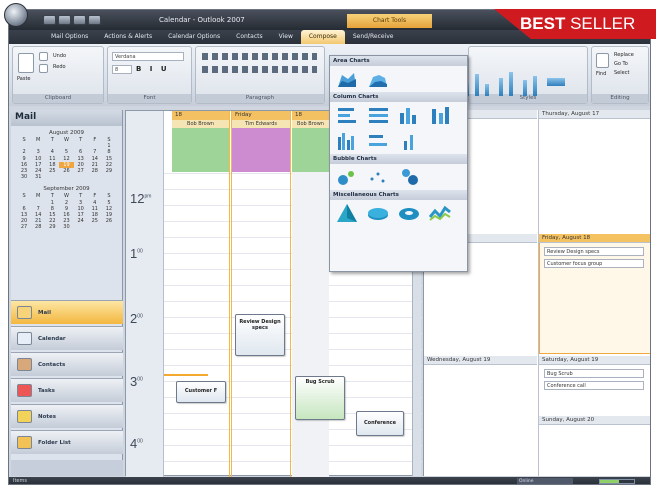 The height and width of the screenshot is (493, 659). Describe the element at coordinates (594, 114) in the screenshot. I see `week-day-header: Thursday, August 17` at that location.